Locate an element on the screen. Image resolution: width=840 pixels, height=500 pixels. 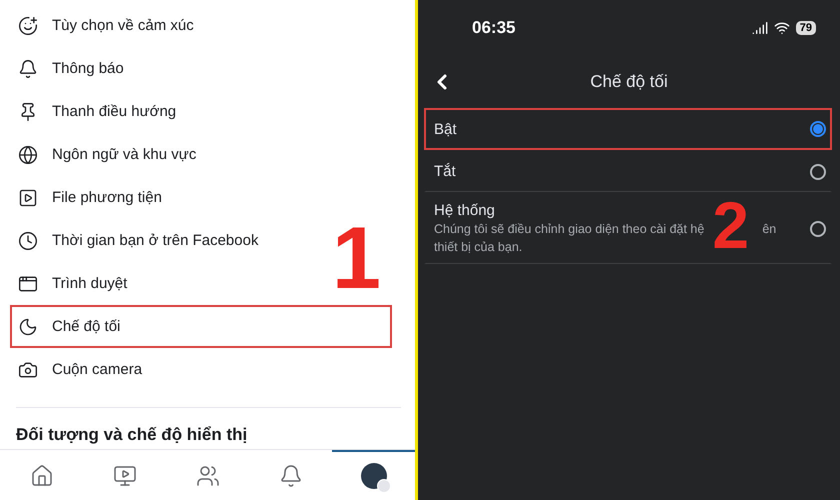
option-description: thiết bị của bạn. is located at coordinates (479, 247).